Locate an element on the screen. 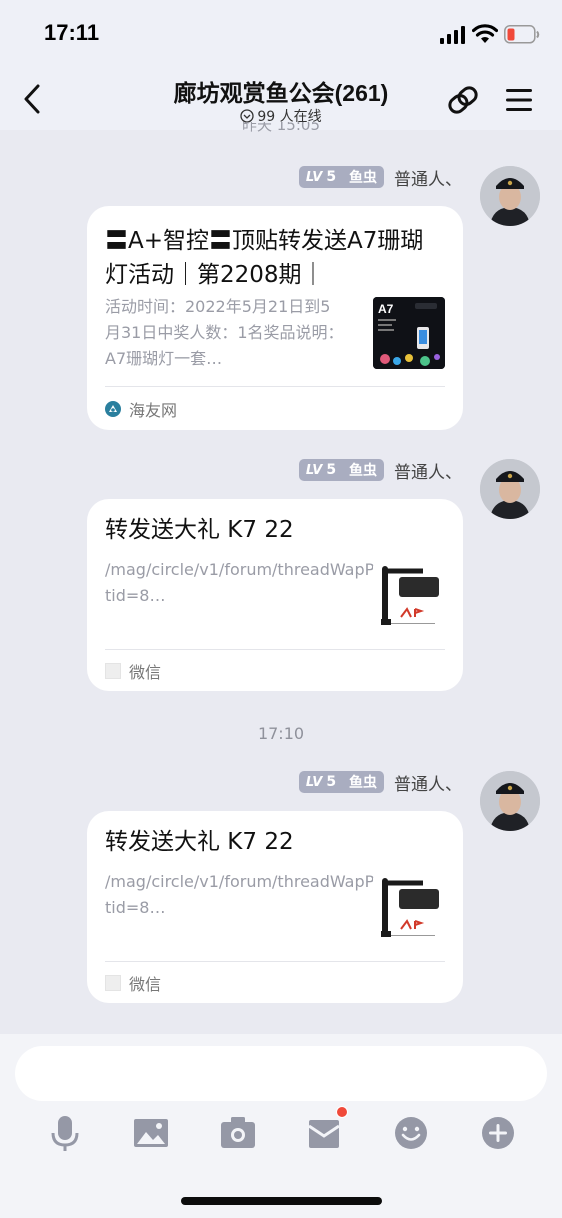 This screenshot has width=562, height=1218. status-bar: 17:11 is located at coordinates (281, 31).